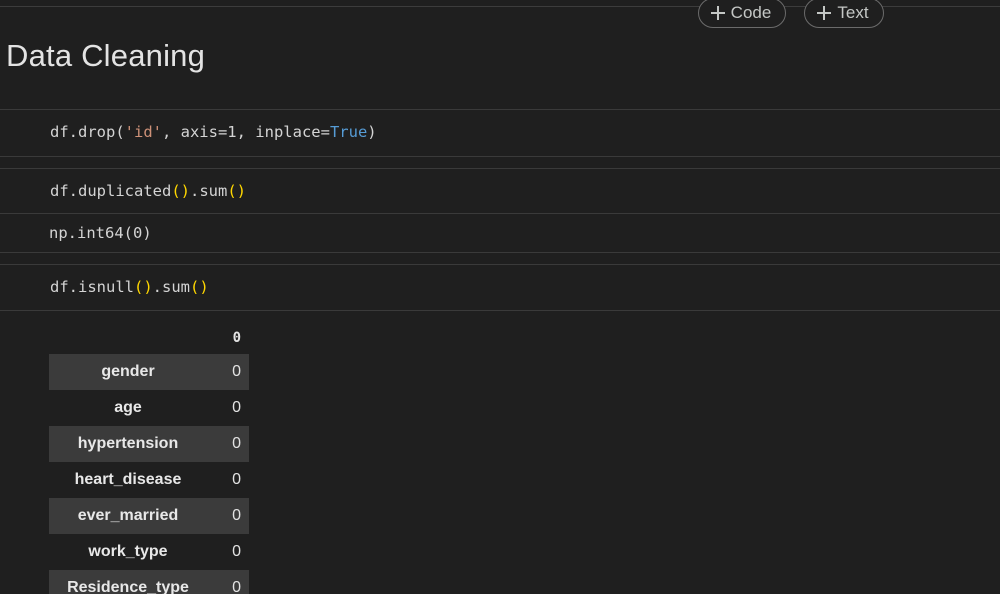  What do you see at coordinates (129, 287) in the screenshot?
I see `code-line: df.isnull().sum()` at bounding box center [129, 287].